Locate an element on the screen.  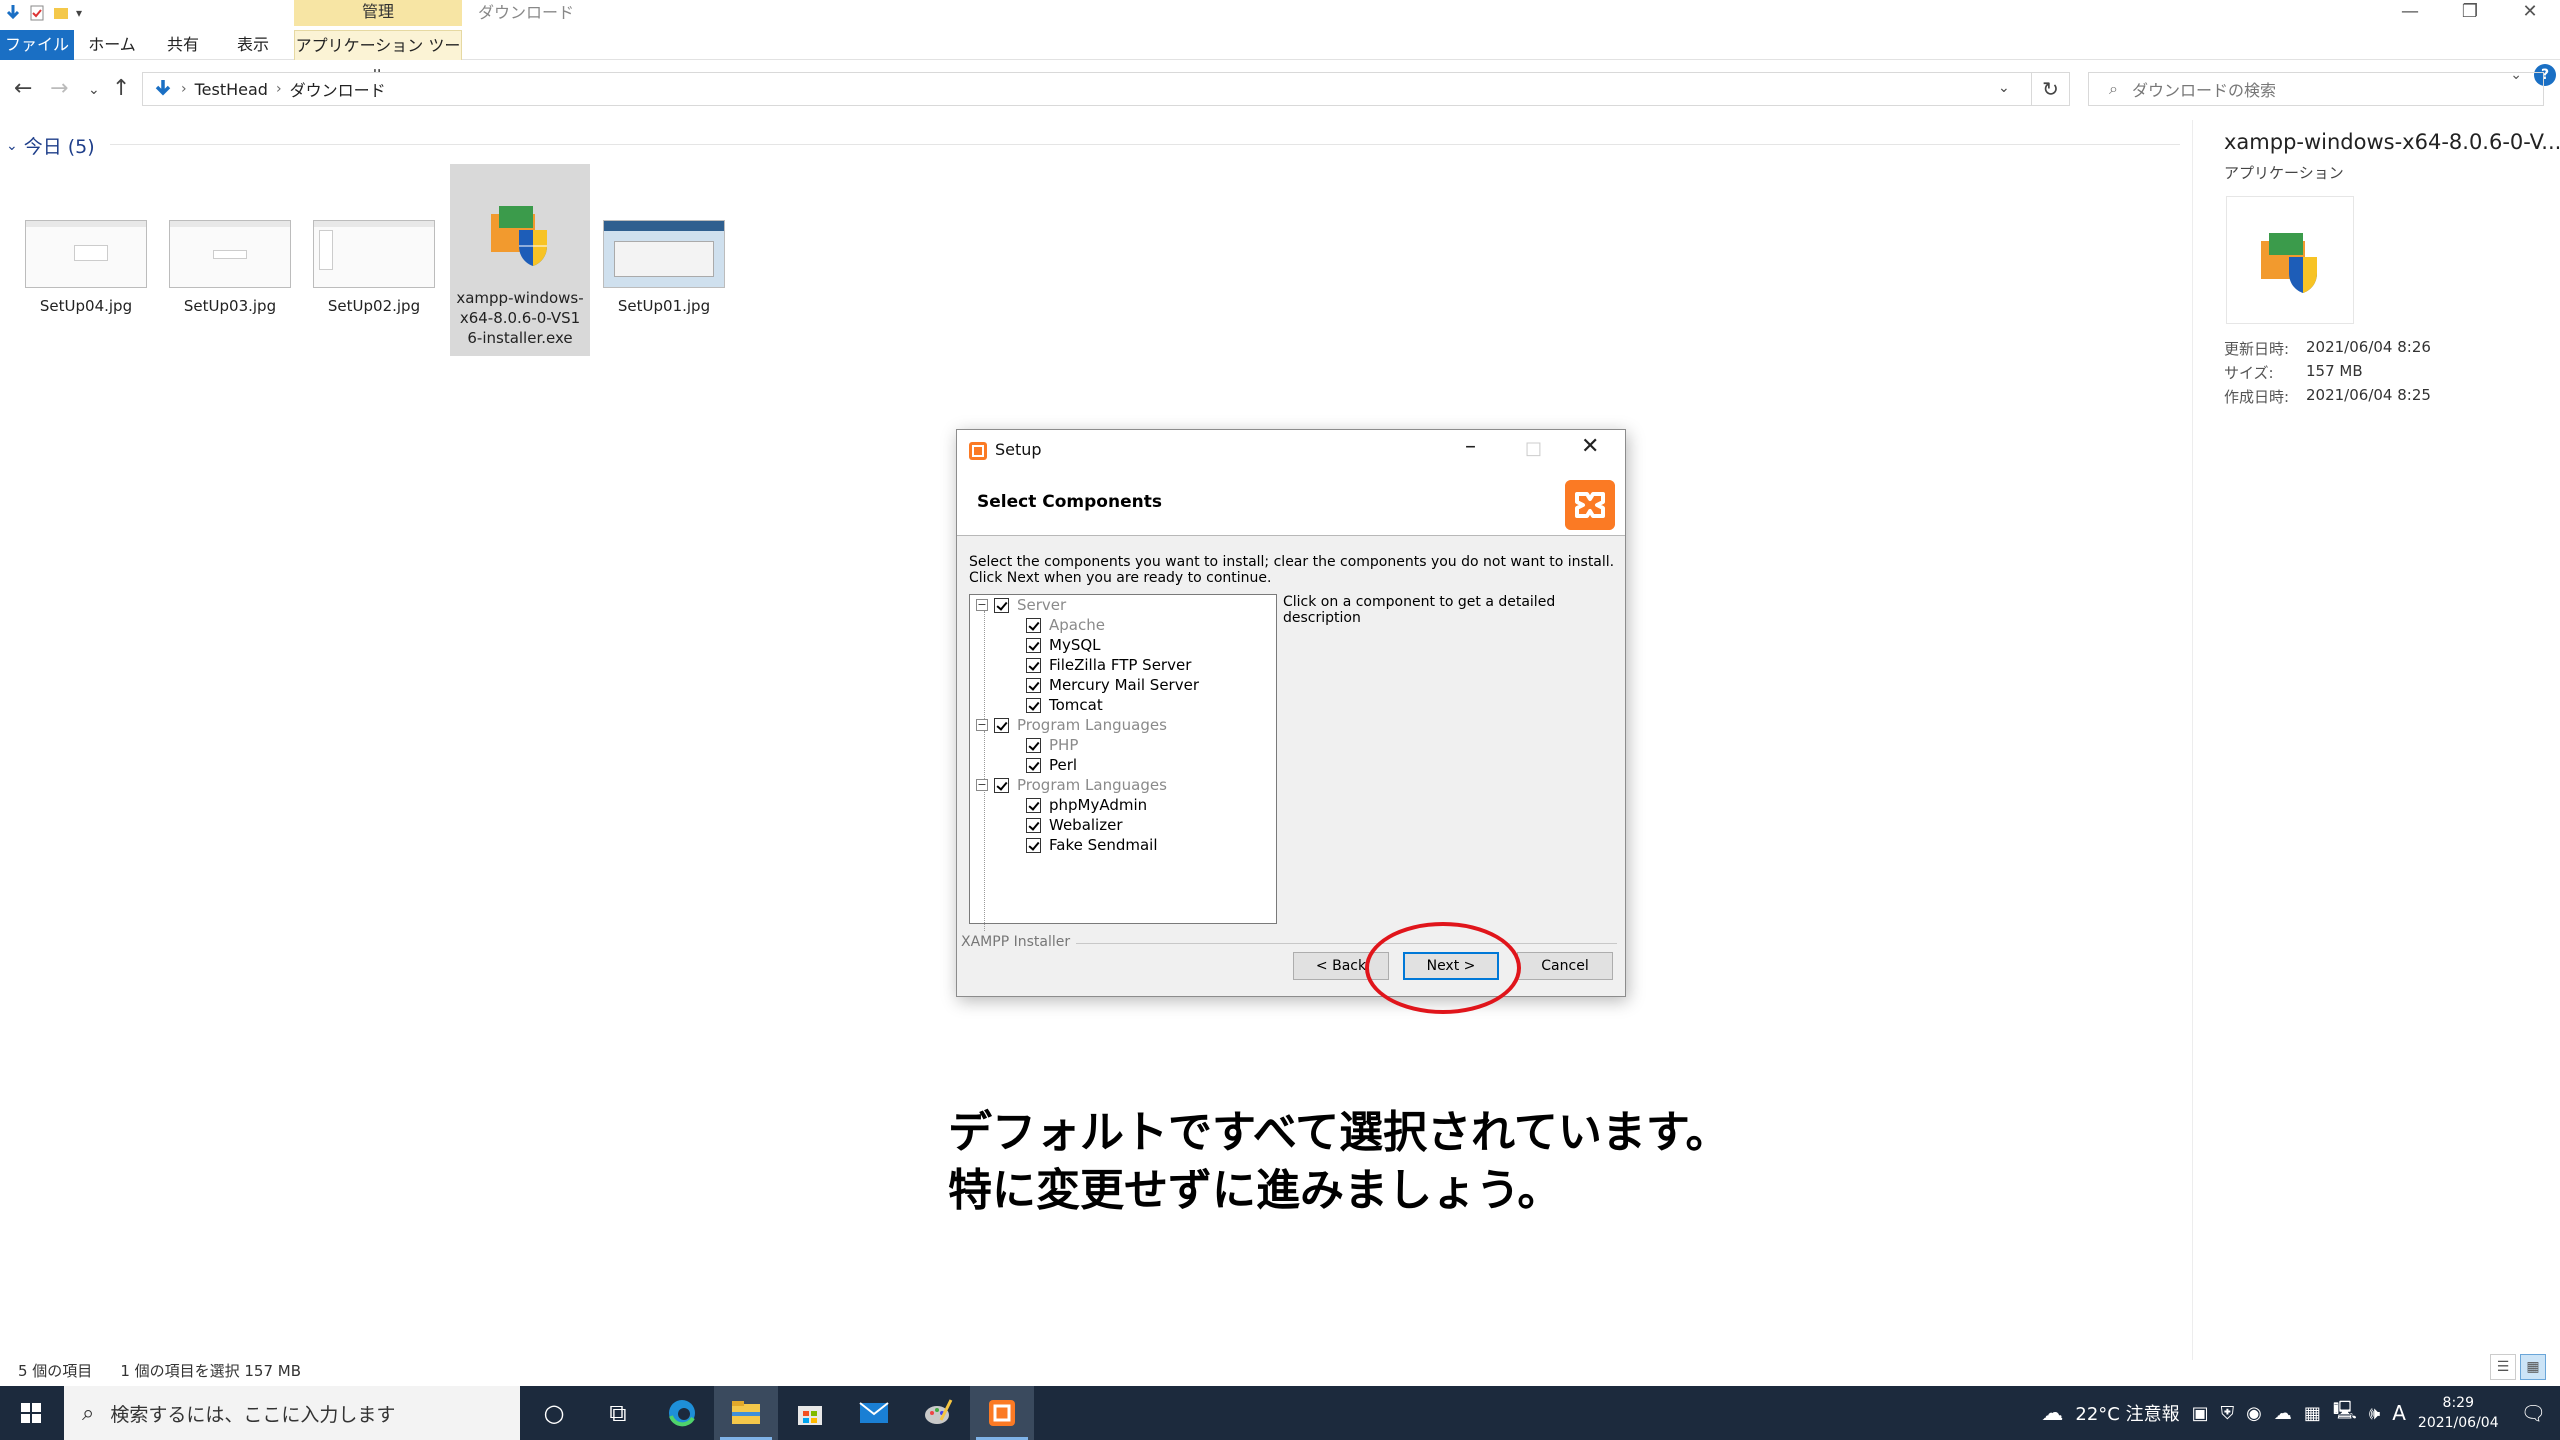
ime-indicator: A is located at coordinates (2399, 1413).